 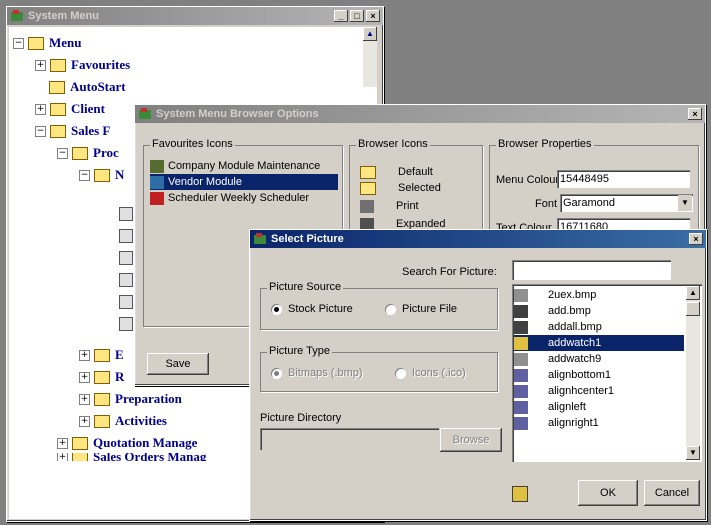 I want to click on system-menu-titlebar: System Menu _ □ ×, so click(x=195, y=16).